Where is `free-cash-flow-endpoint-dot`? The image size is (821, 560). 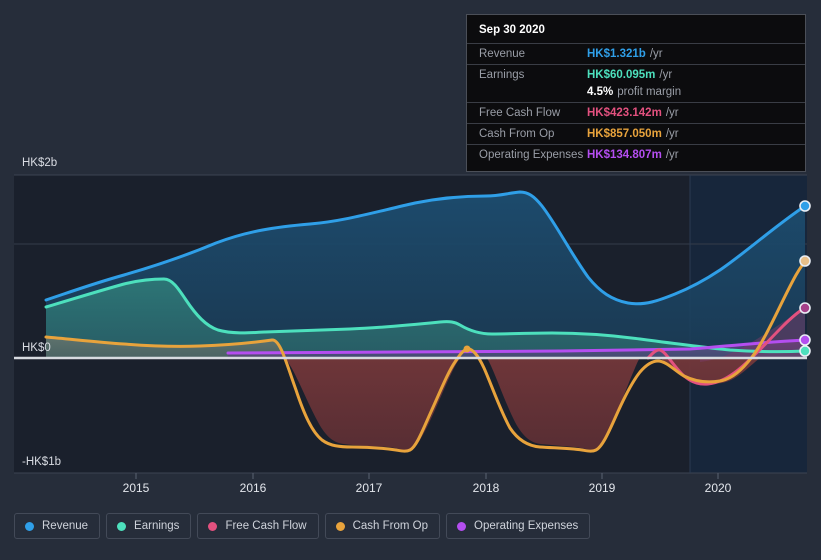 free-cash-flow-endpoint-dot is located at coordinates (805, 308).